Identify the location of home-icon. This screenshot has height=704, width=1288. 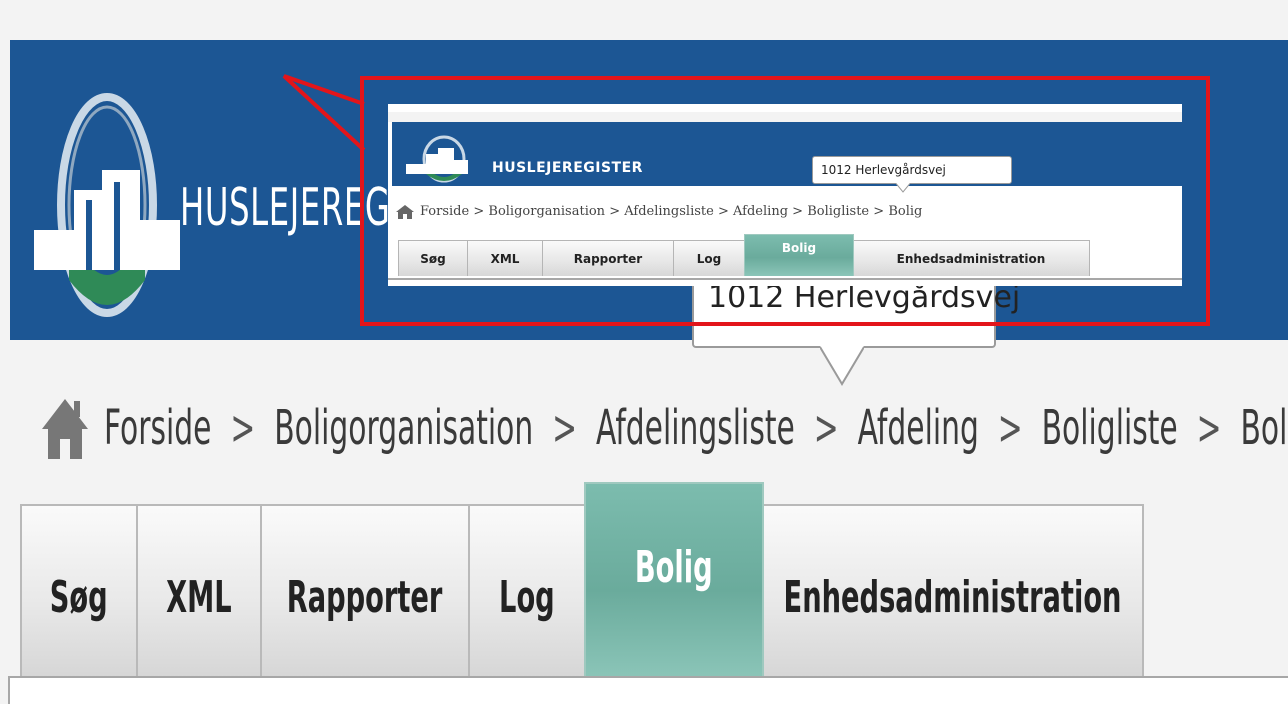
(65, 428).